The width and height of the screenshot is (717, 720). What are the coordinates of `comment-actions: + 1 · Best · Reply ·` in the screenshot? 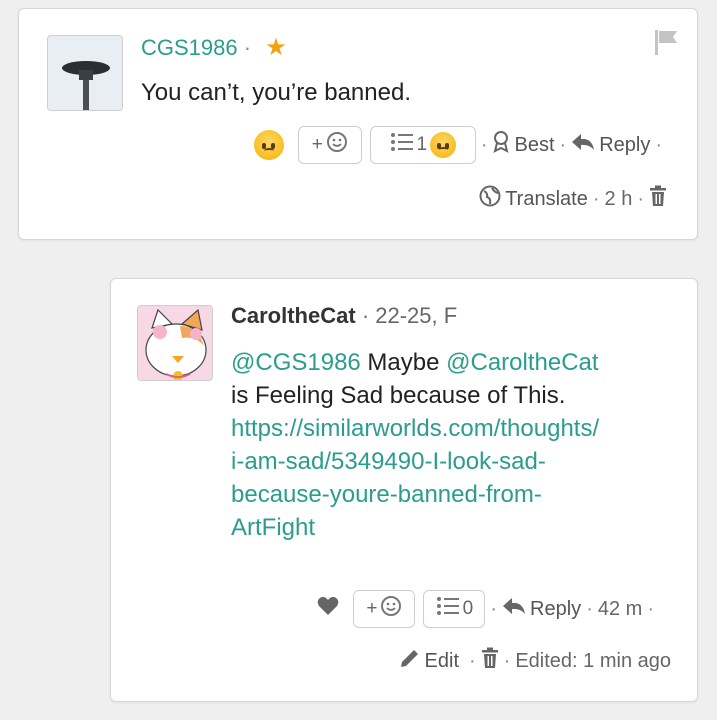 It's located at (460, 145).